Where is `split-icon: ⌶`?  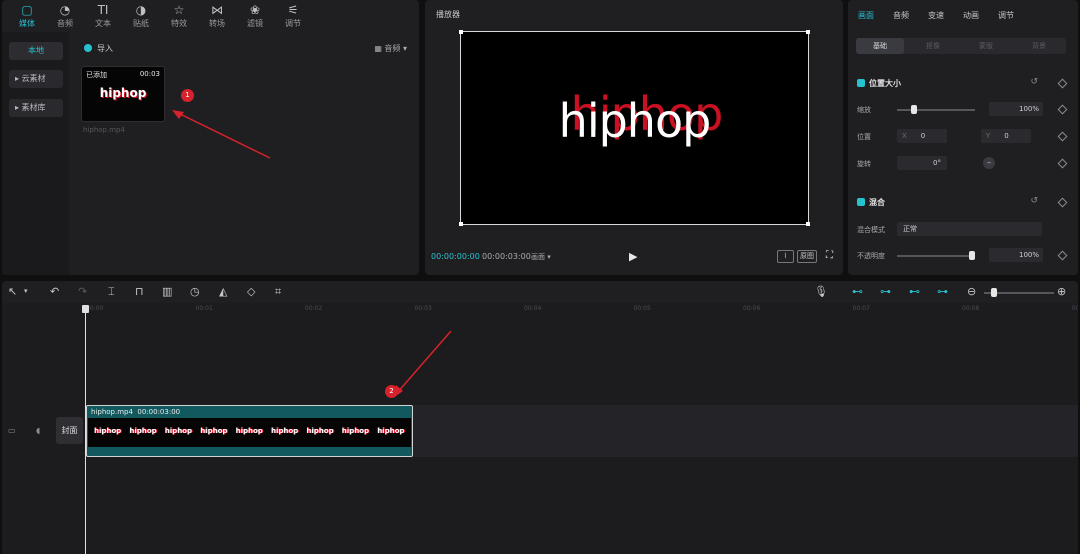 split-icon: ⌶ is located at coordinates (111, 292).